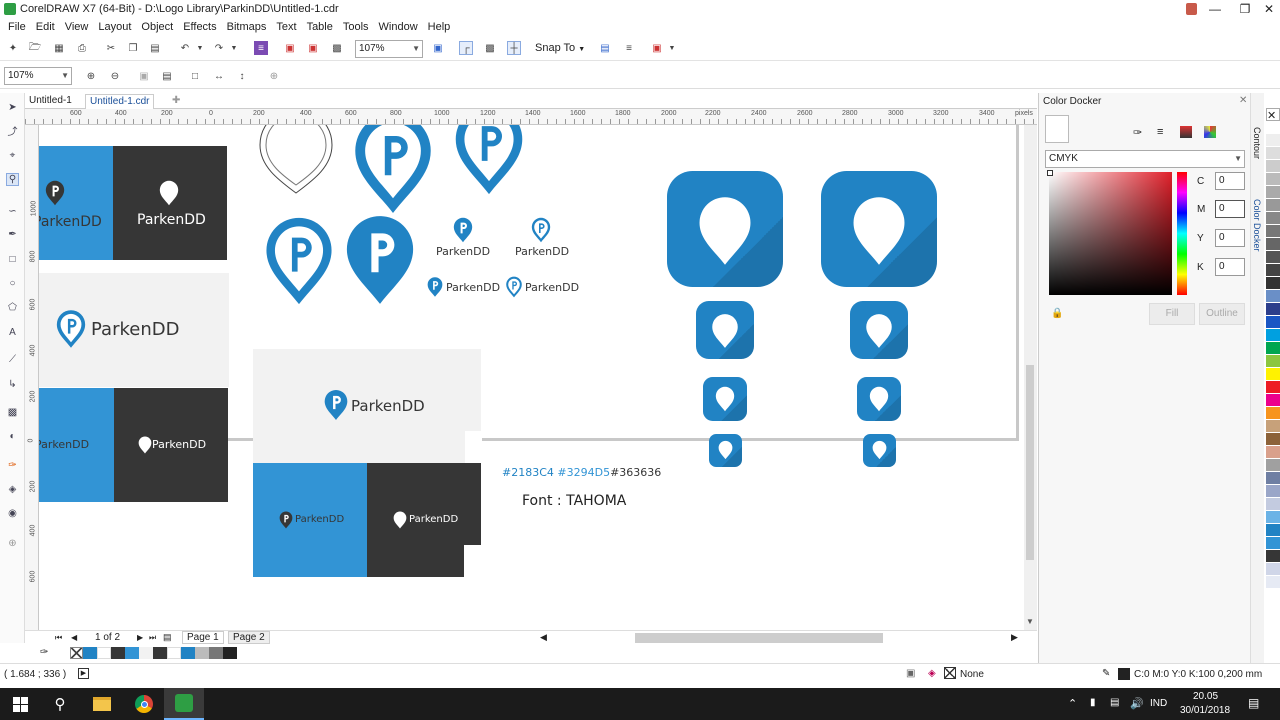  I want to click on app-icon-xs-solid, so click(725, 450).